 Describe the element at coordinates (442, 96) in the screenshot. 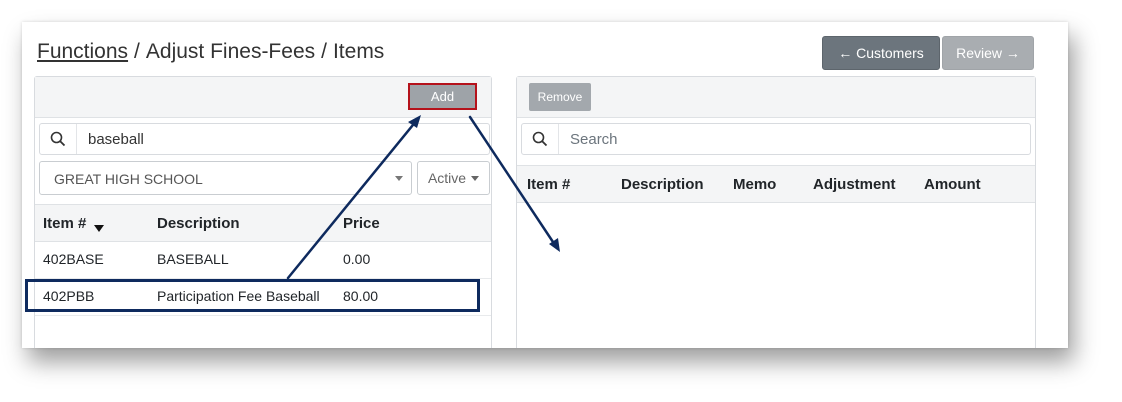

I see `add-button: Add` at that location.